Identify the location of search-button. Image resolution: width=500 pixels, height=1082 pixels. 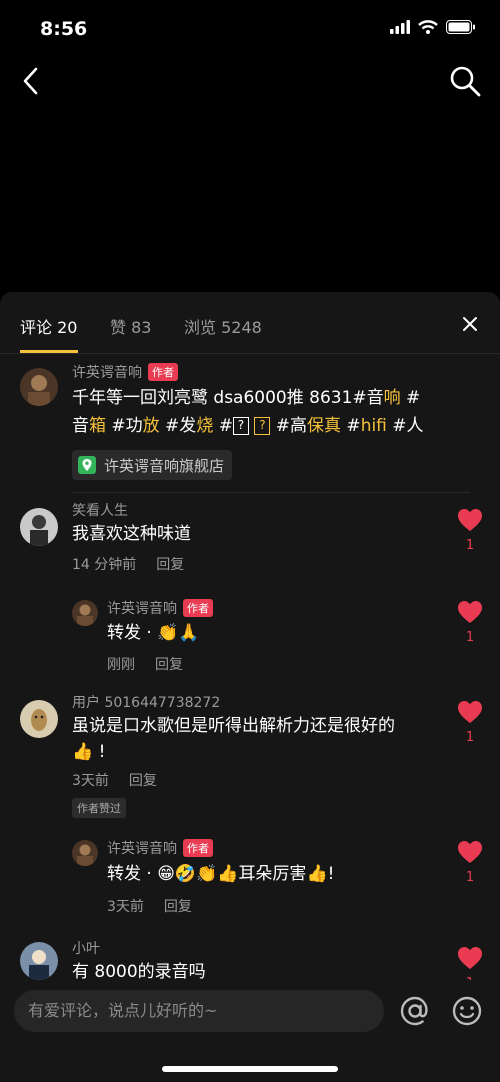
(465, 81).